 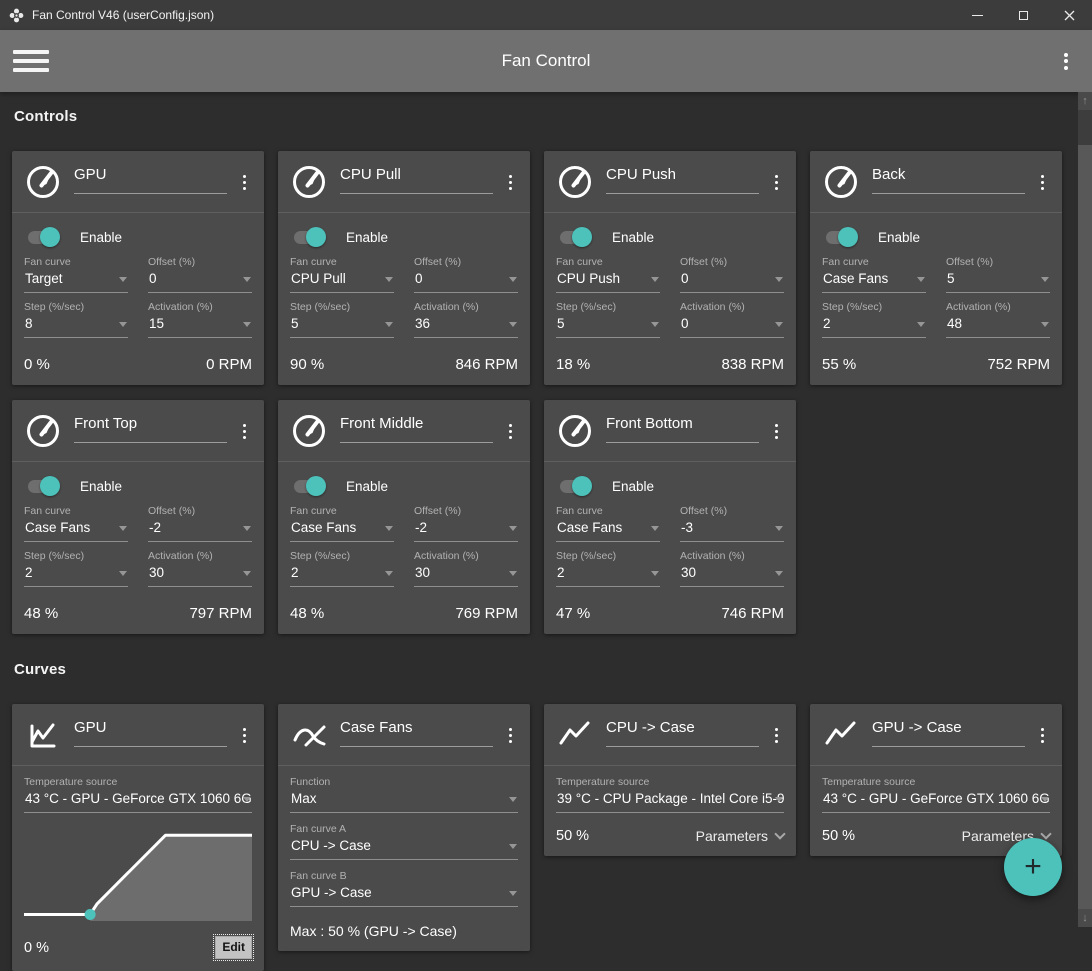 I want to click on step-field: Step (%/sec) 8, so click(x=76, y=319).